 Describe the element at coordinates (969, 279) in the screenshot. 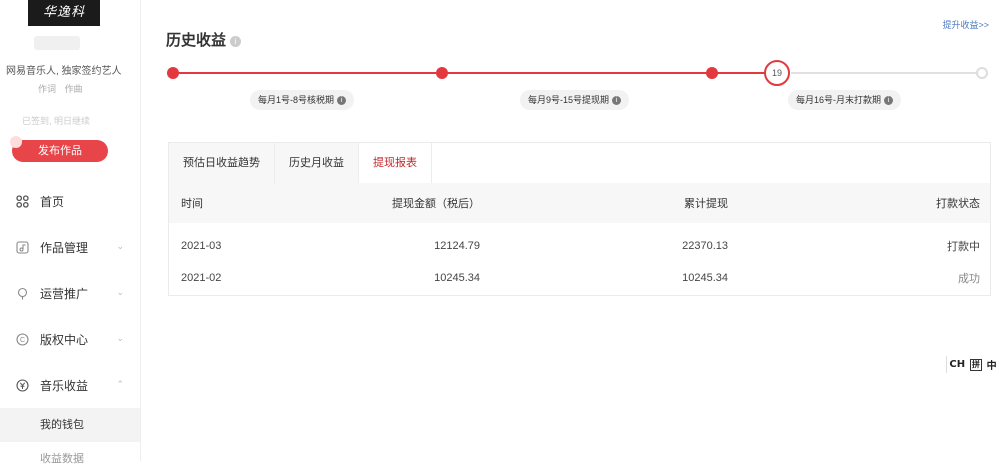

I see `cell-status: 成功` at that location.